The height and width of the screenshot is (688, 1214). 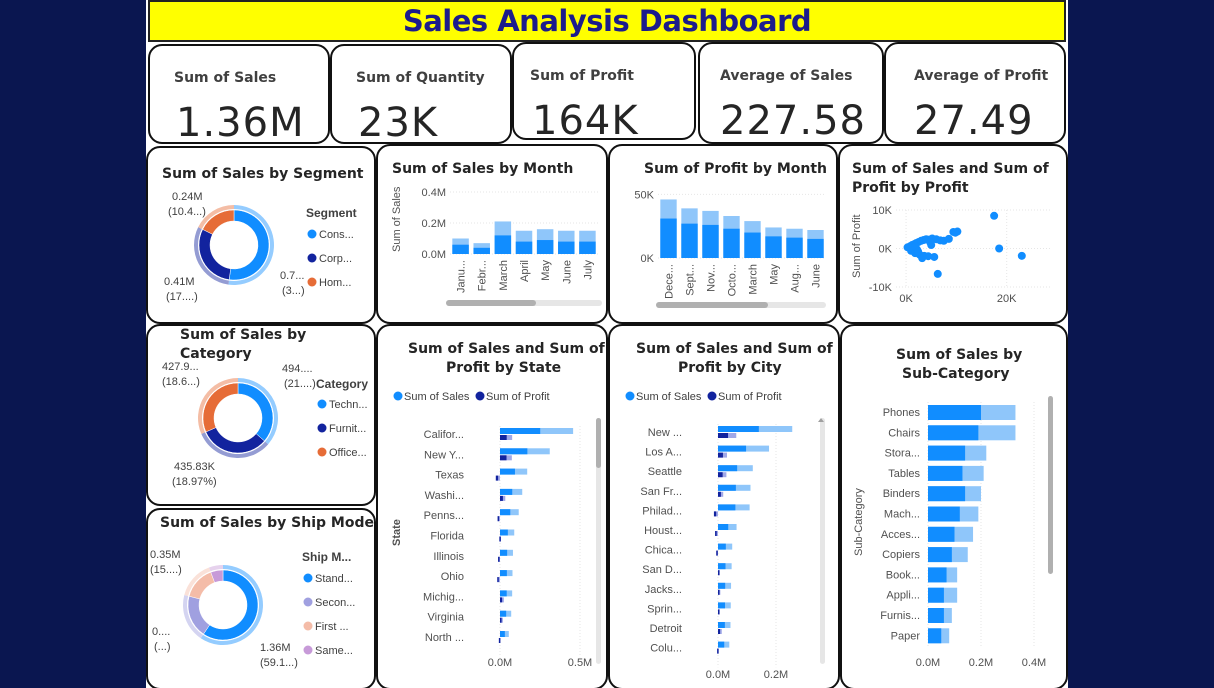 What do you see at coordinates (902, 494) in the screenshot?
I see `y-tick-label: Binders` at bounding box center [902, 494].